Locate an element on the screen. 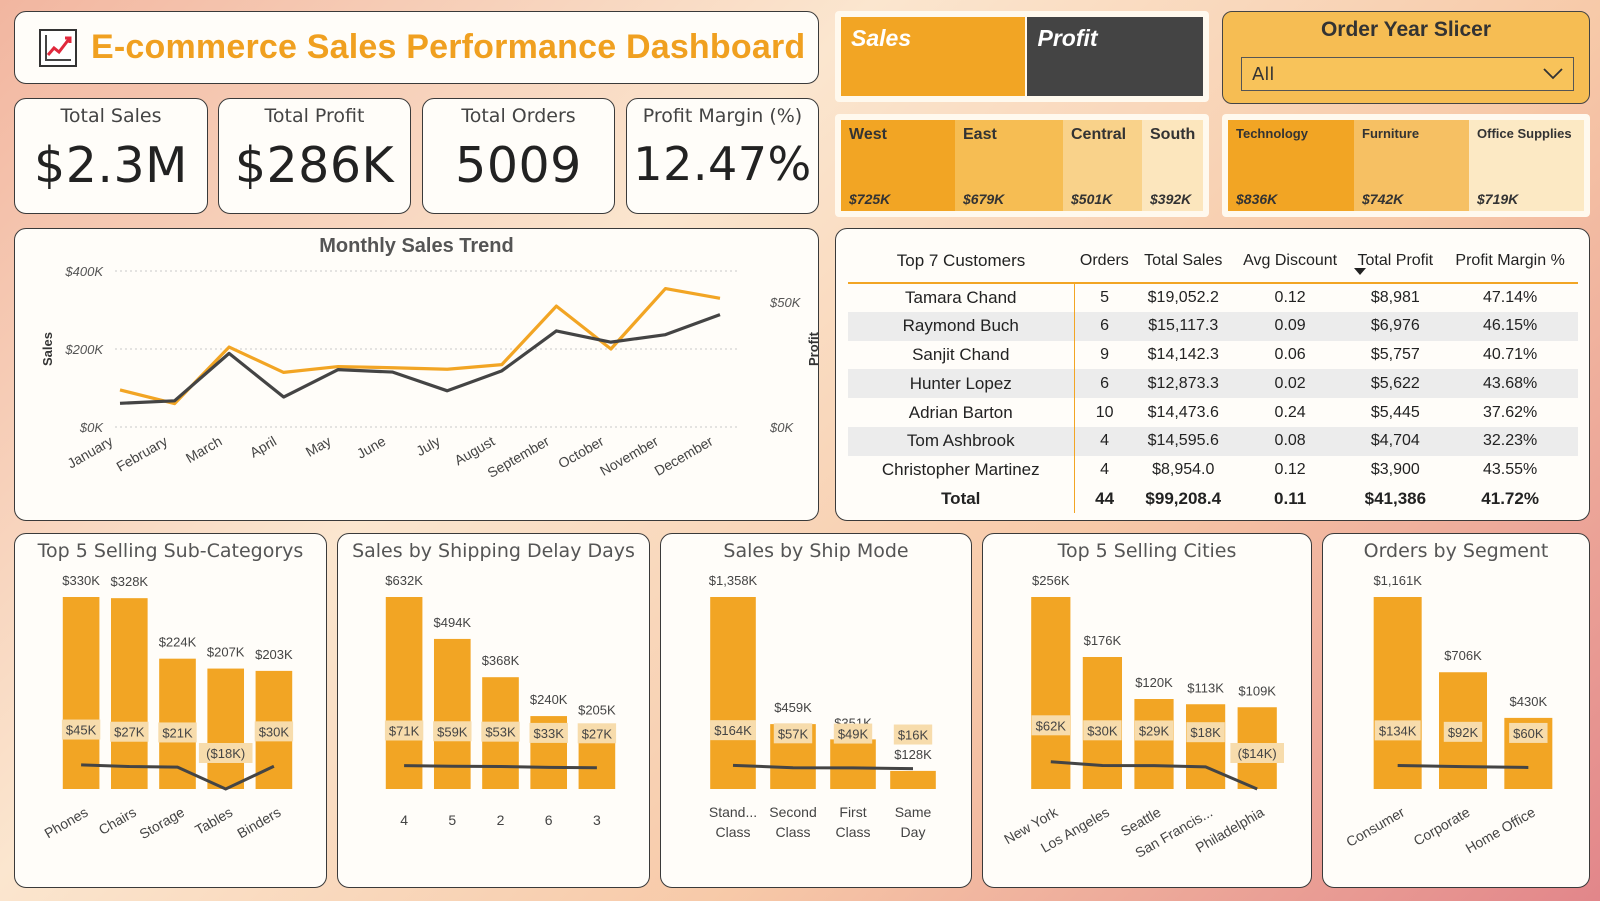 The height and width of the screenshot is (901, 1600). column-header: Orders is located at coordinates (1104, 261).